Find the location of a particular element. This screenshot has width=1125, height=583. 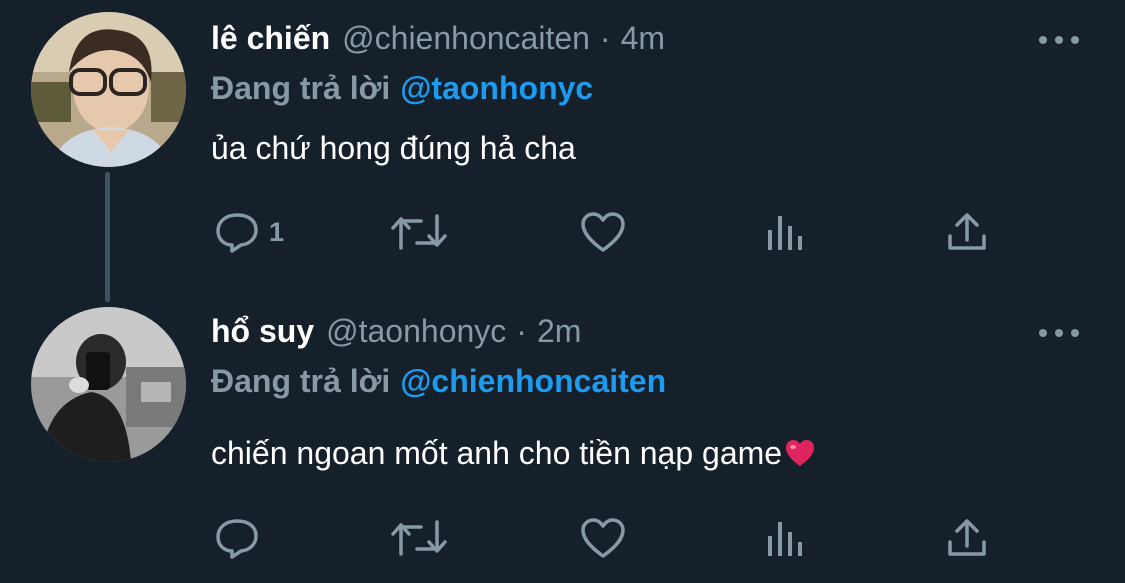

reply-button: 1 is located at coordinates (248, 232).